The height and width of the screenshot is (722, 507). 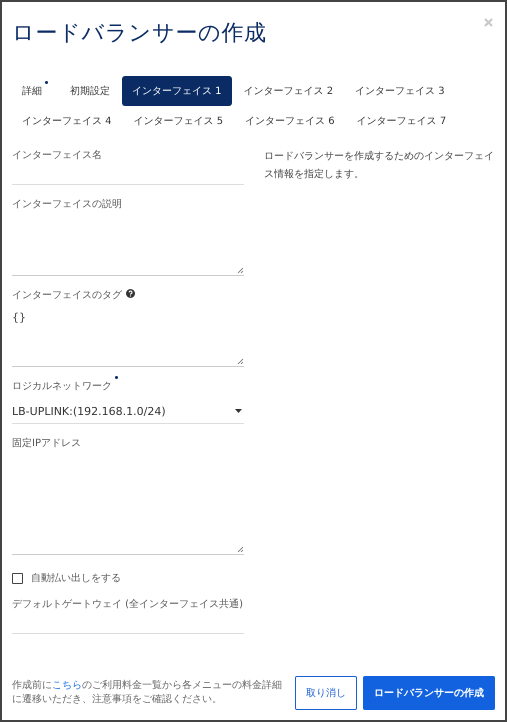 I want to click on tab: インターフェイス 1, so click(x=177, y=91).